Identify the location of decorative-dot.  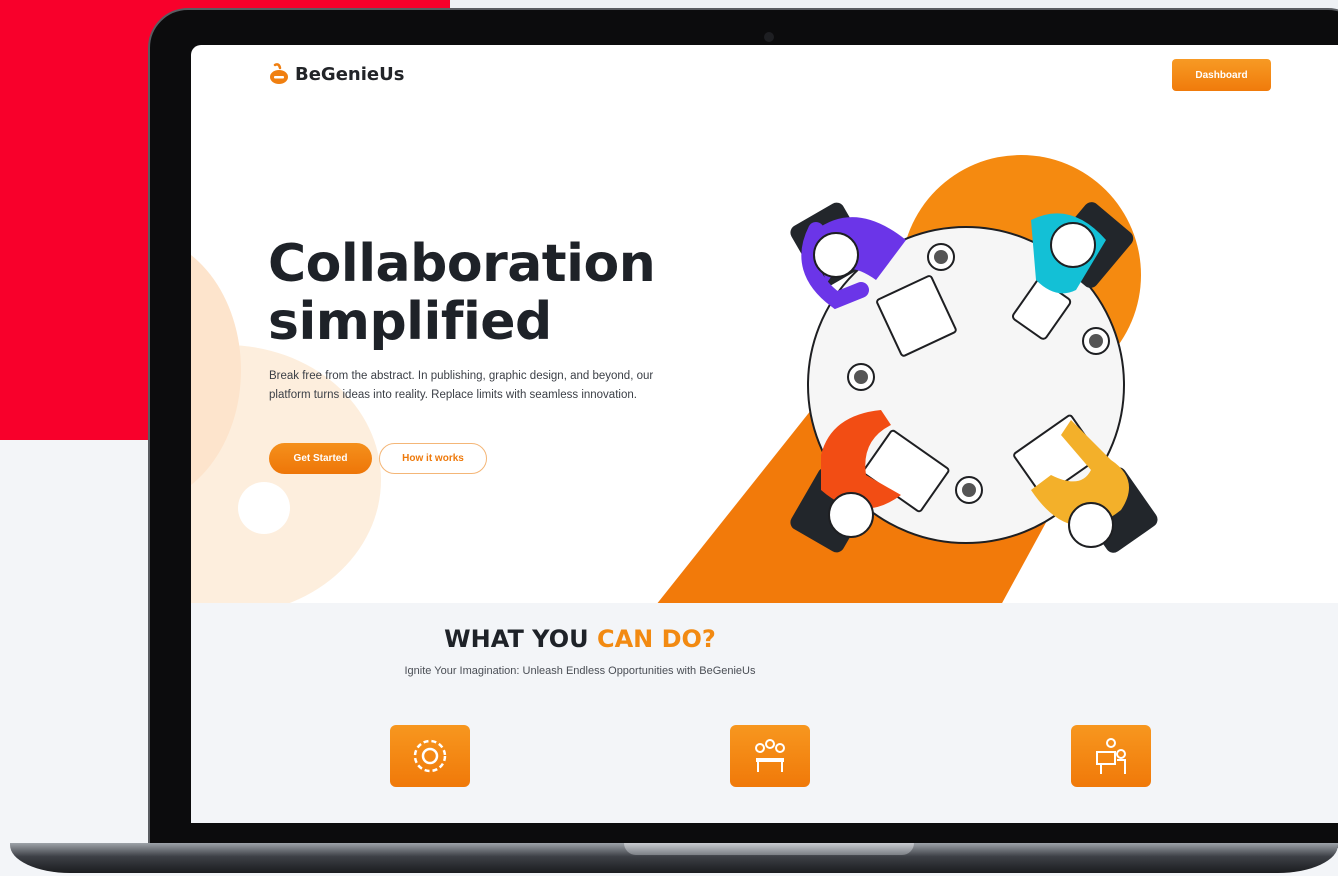
(264, 508).